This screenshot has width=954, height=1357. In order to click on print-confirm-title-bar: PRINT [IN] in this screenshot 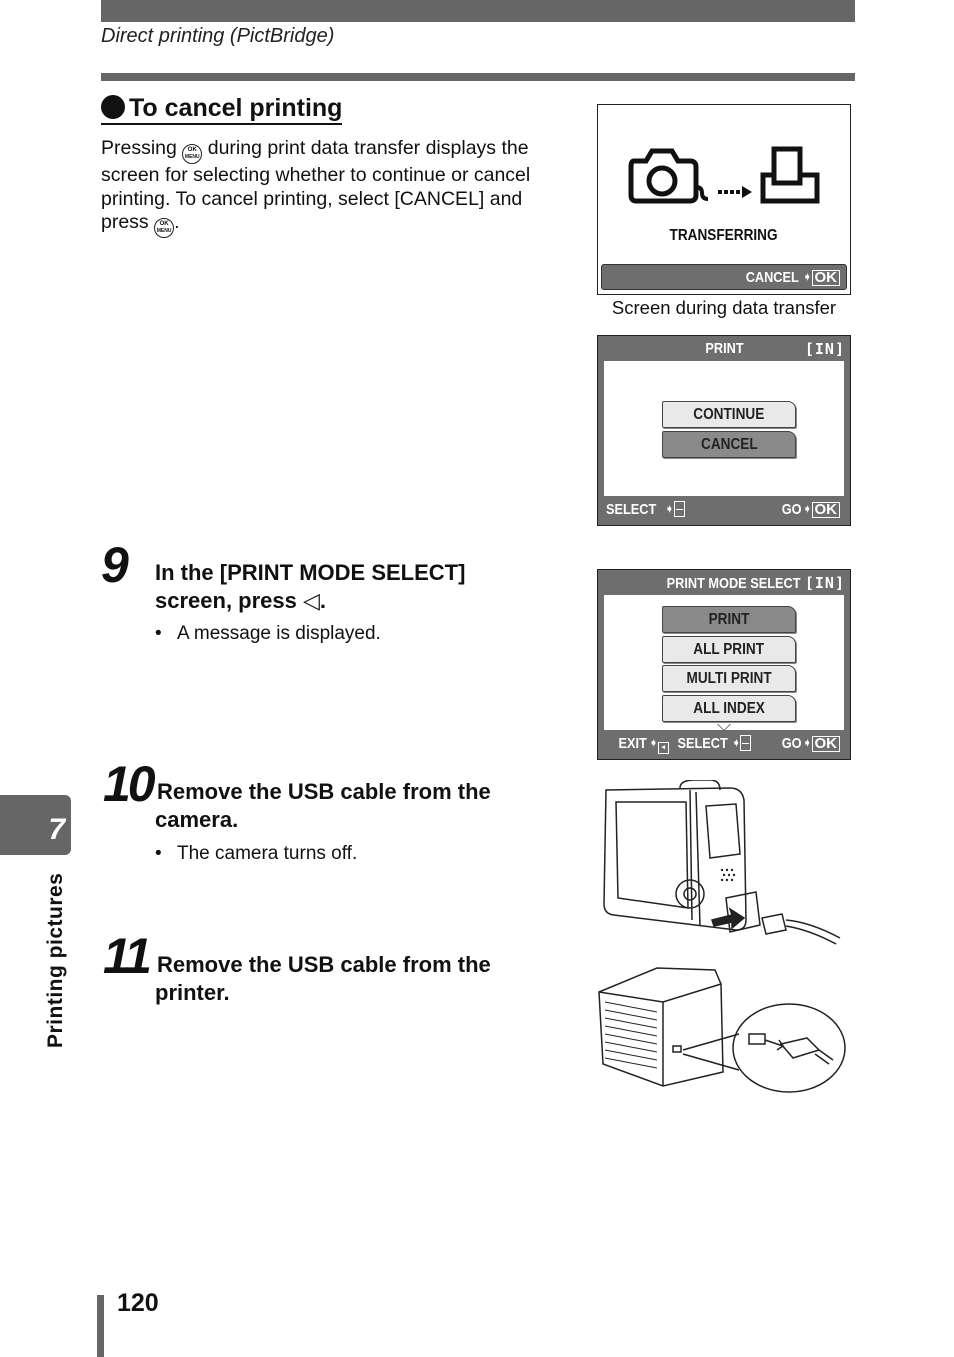, I will do `click(724, 349)`.